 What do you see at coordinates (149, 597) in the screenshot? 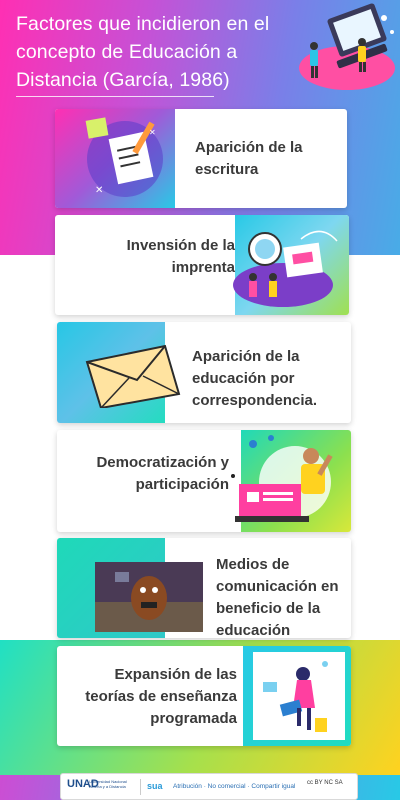
I see `cartoon-tv-image` at bounding box center [149, 597].